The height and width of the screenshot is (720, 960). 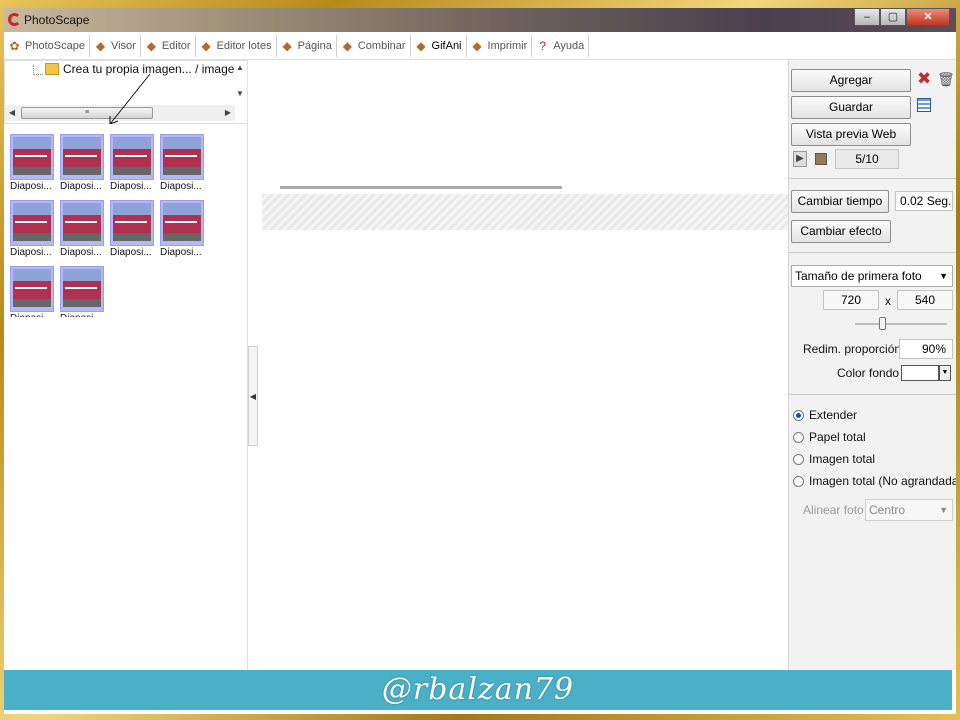 What do you see at coordinates (38, 70) in the screenshot?
I see `tree-connector` at bounding box center [38, 70].